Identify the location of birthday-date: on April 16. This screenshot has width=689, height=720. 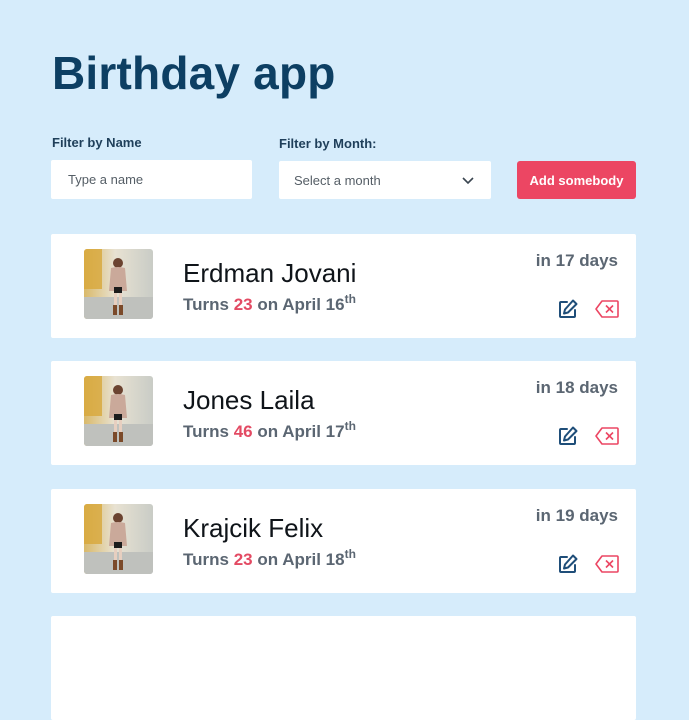
(301, 304).